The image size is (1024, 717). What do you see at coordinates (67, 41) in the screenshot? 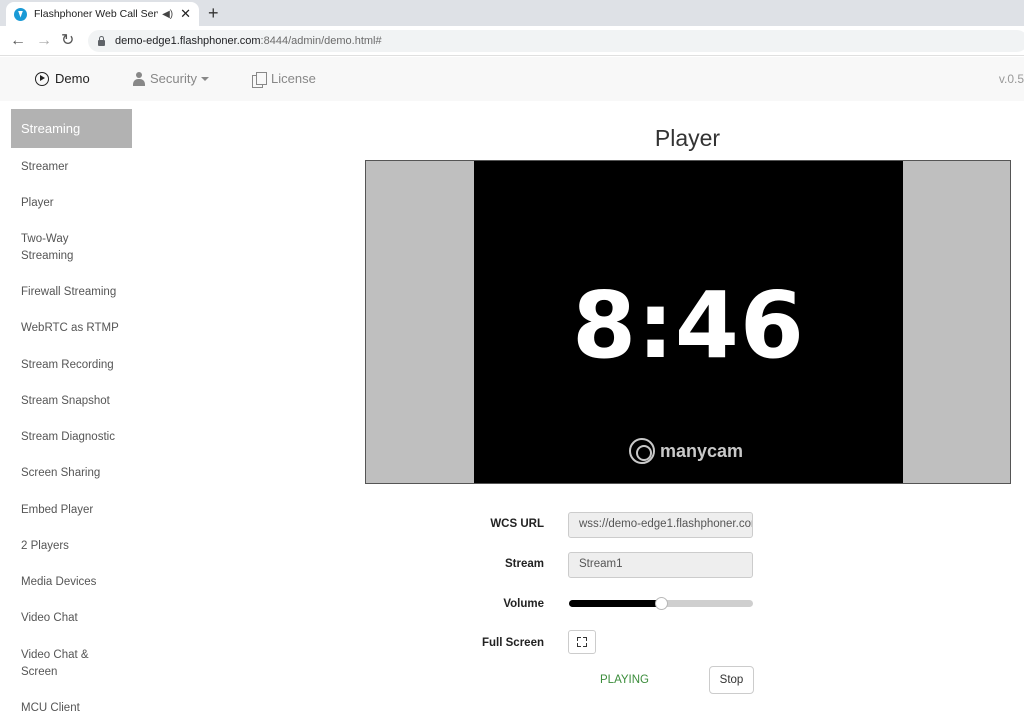
I see `reload-icon: ↻` at bounding box center [67, 41].